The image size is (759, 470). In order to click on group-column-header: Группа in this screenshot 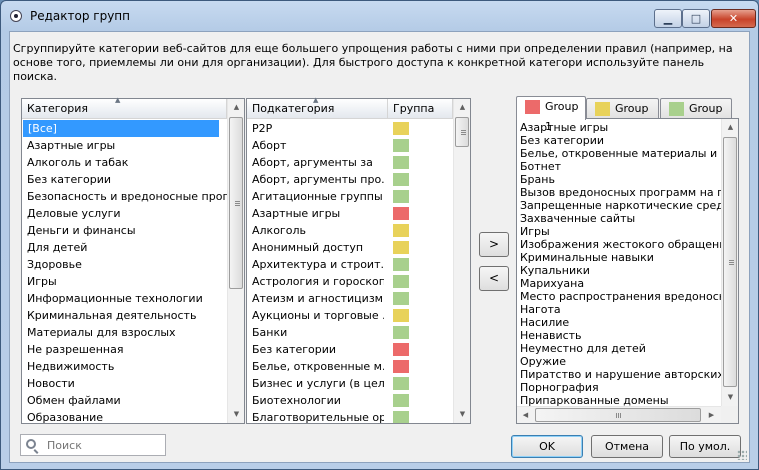, I will do `click(420, 109)`.